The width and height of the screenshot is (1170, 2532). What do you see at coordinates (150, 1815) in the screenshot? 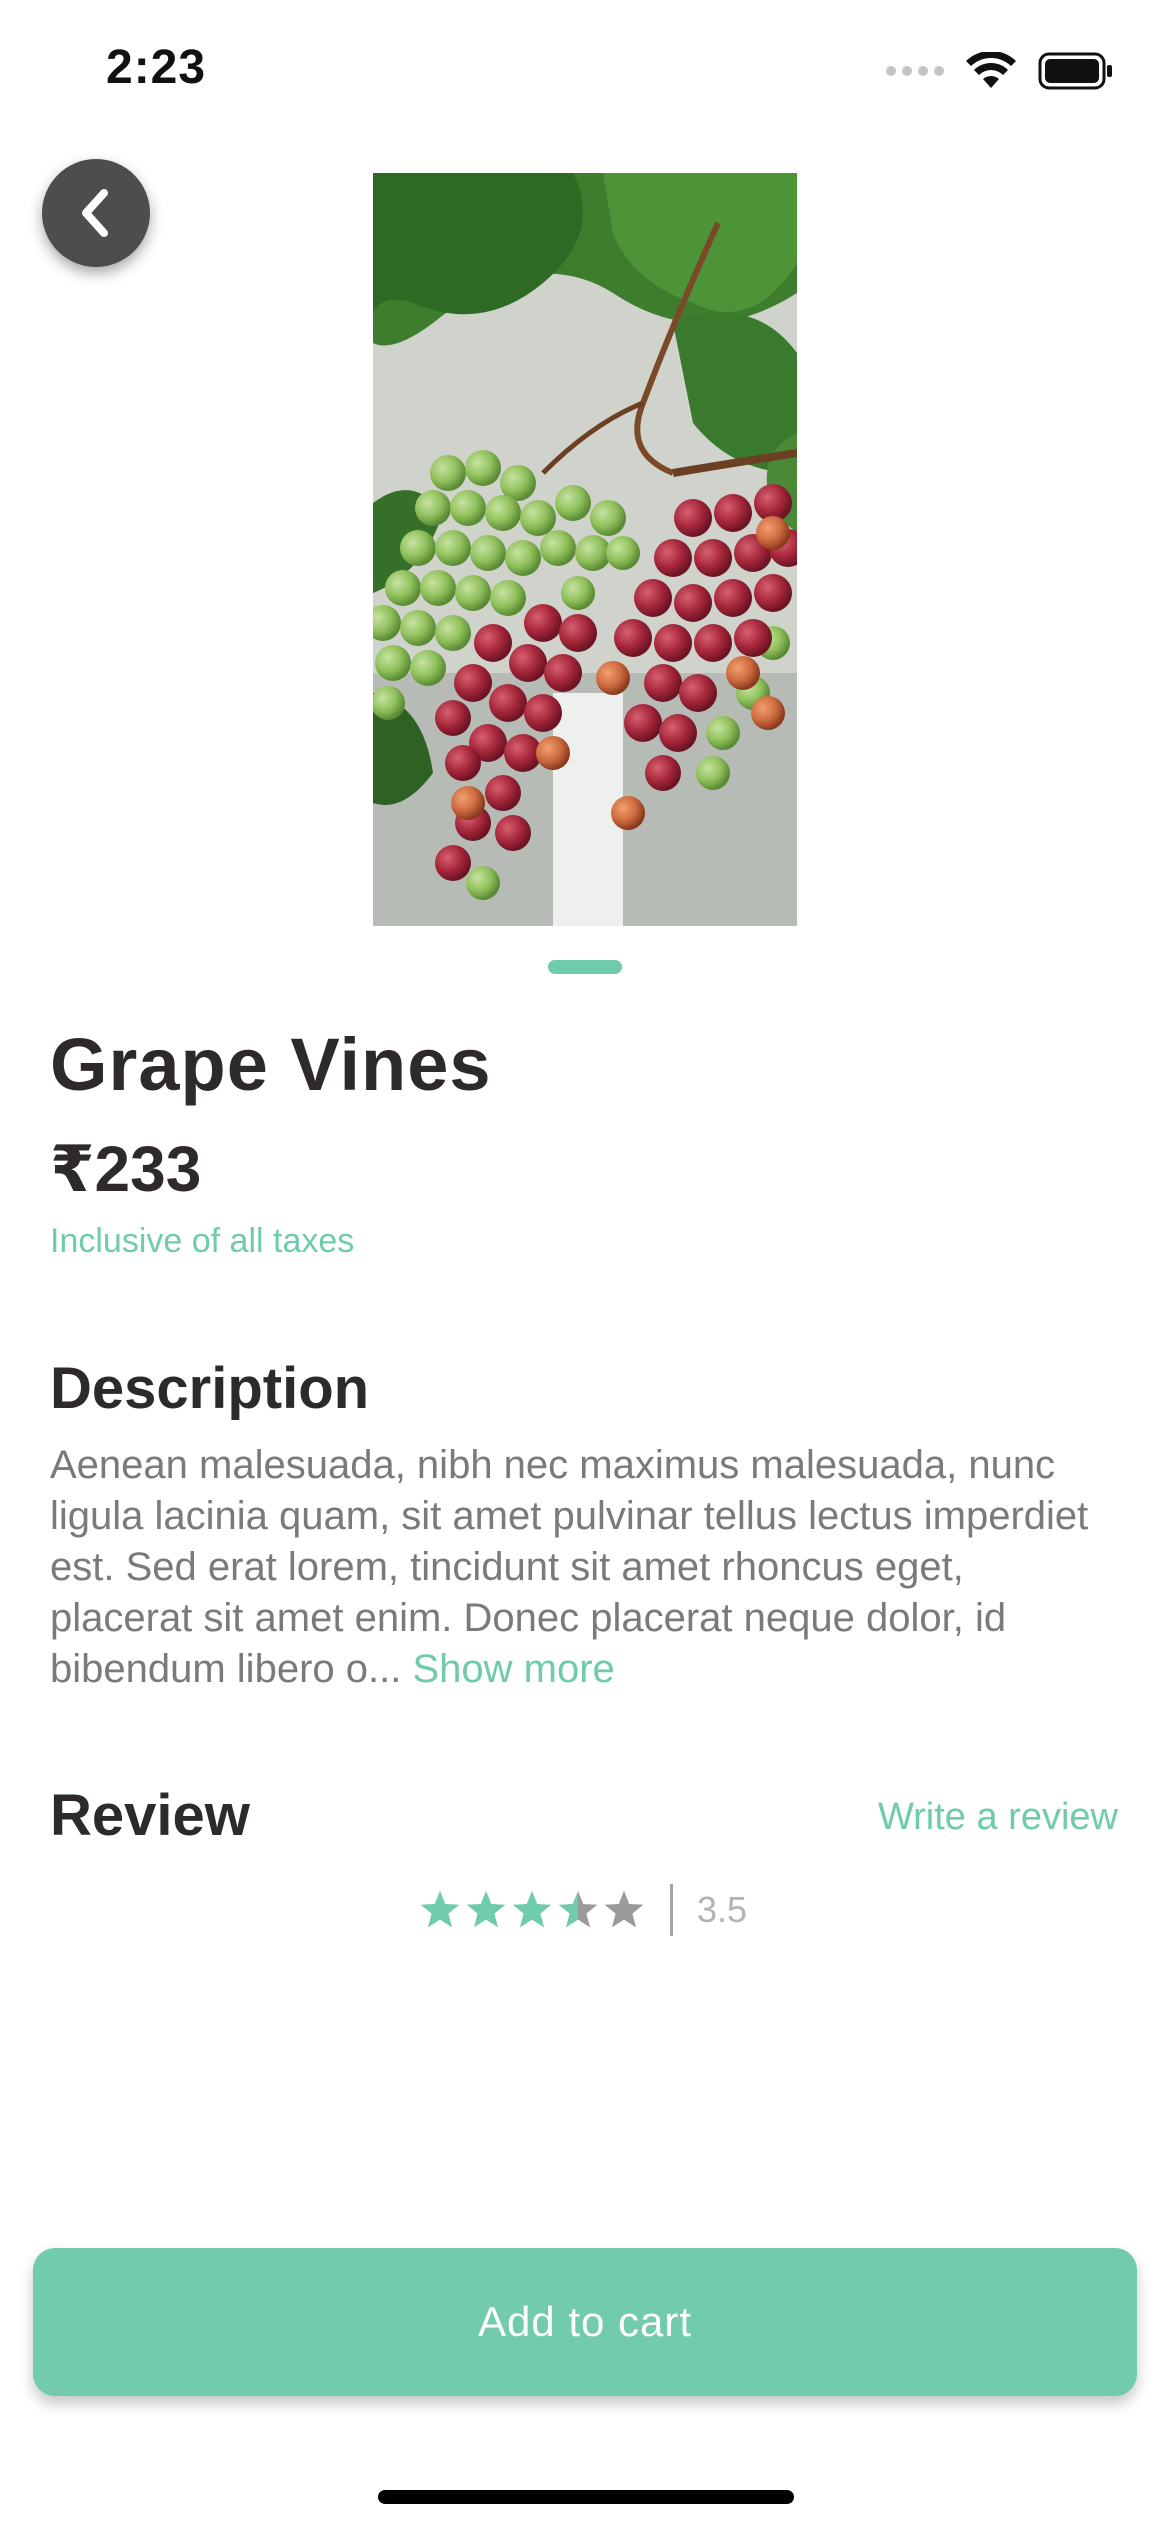
I see `review-heading: Review` at bounding box center [150, 1815].